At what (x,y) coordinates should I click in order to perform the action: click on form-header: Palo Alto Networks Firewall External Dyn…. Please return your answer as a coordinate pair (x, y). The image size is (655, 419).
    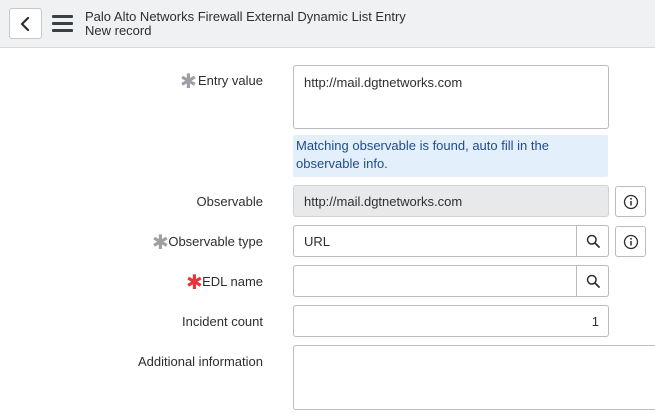
    Looking at the image, I should click on (327, 24).